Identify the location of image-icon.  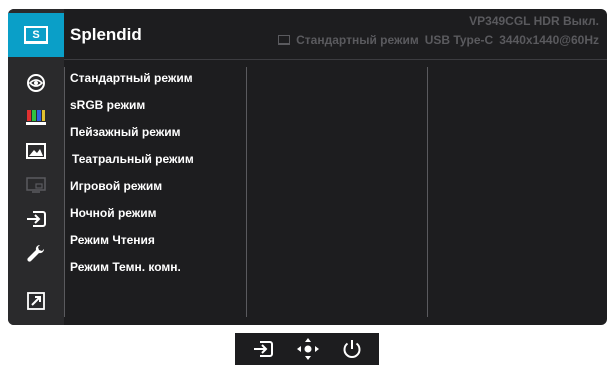
(36, 151).